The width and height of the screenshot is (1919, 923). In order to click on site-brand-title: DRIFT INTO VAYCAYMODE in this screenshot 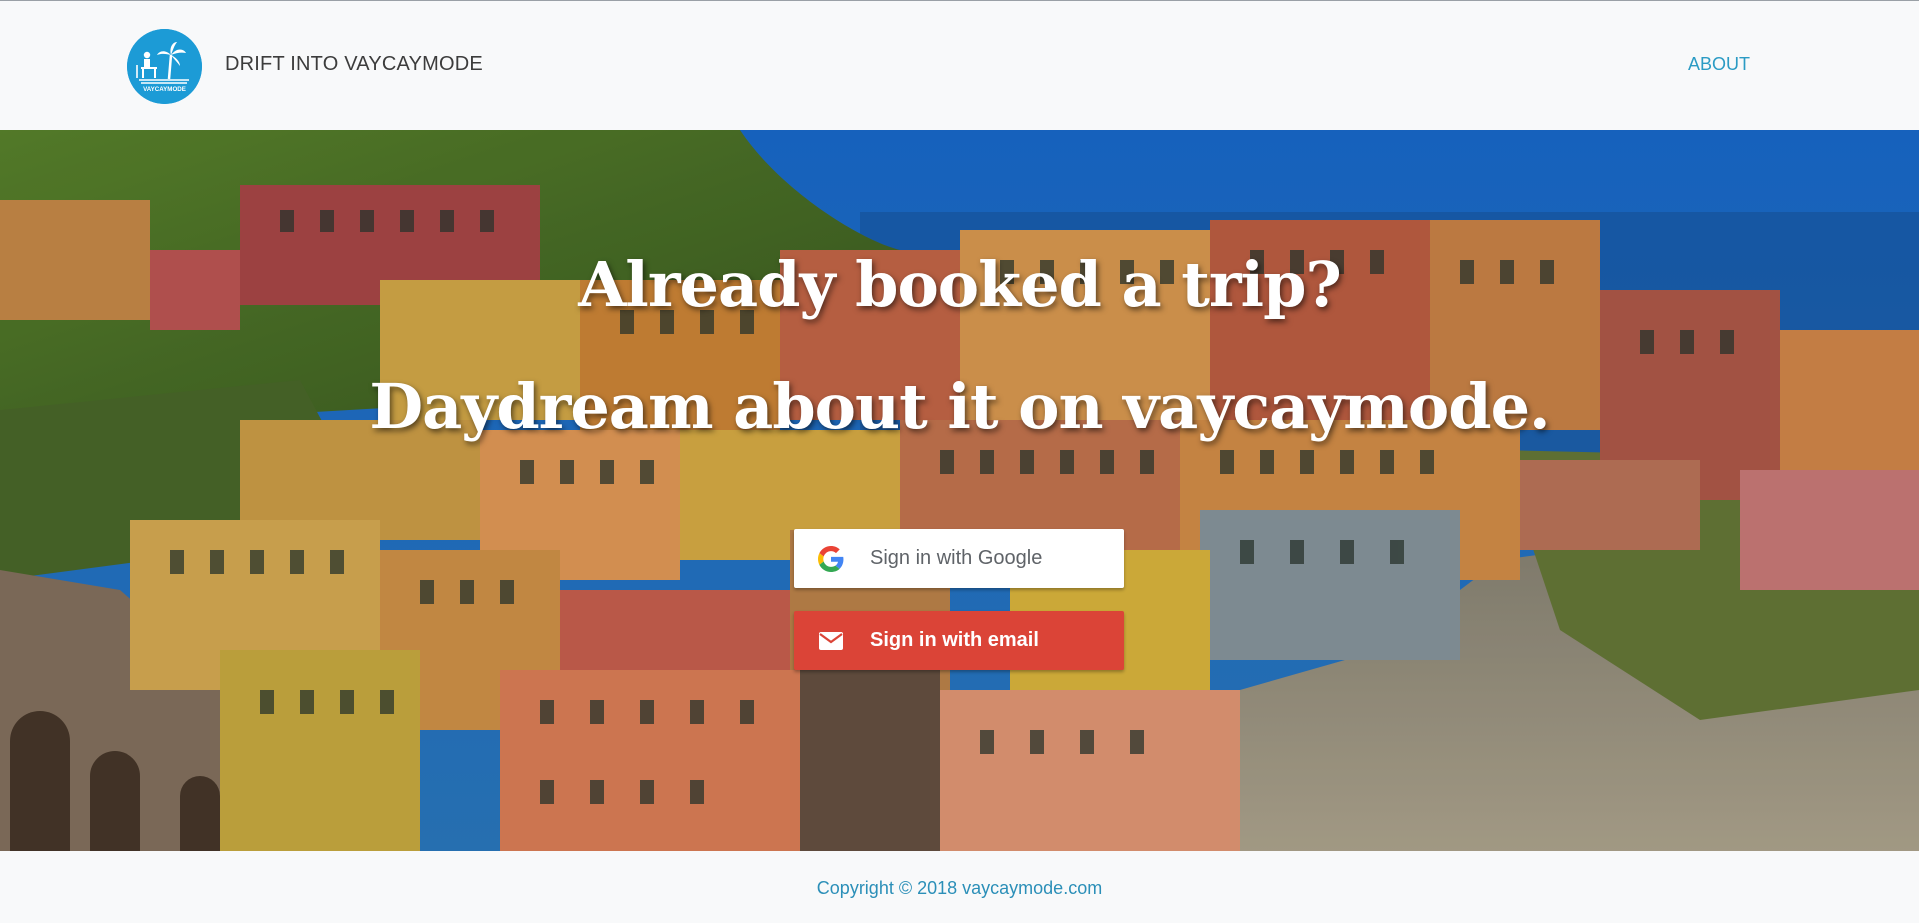, I will do `click(354, 64)`.